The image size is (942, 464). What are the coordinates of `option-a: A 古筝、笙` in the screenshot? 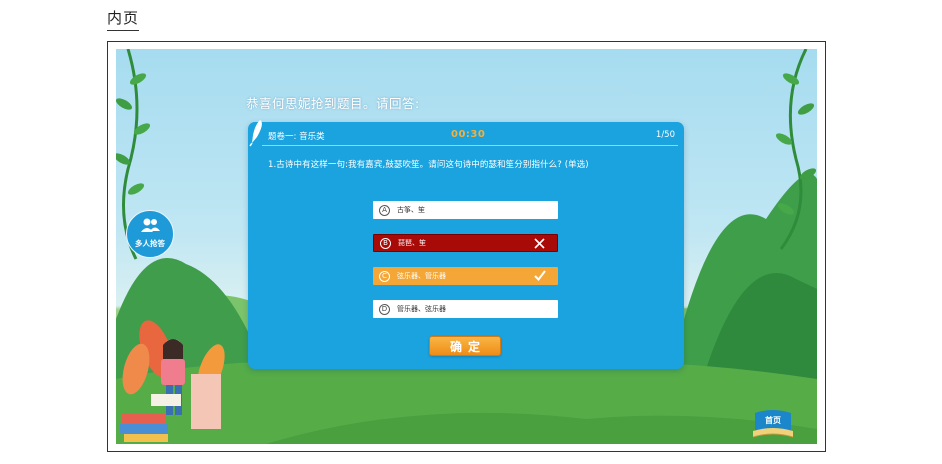 It's located at (465, 210).